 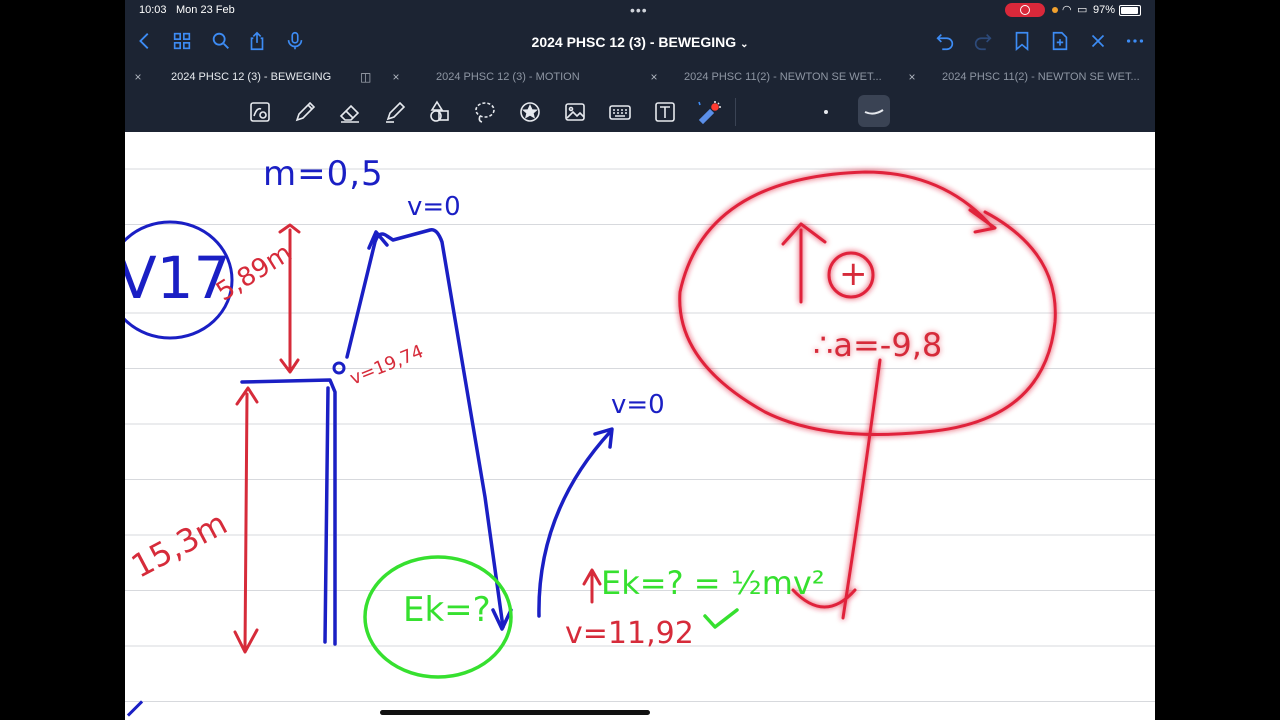 What do you see at coordinates (288, 512) in the screenshot?
I see `building-top` at bounding box center [288, 512].